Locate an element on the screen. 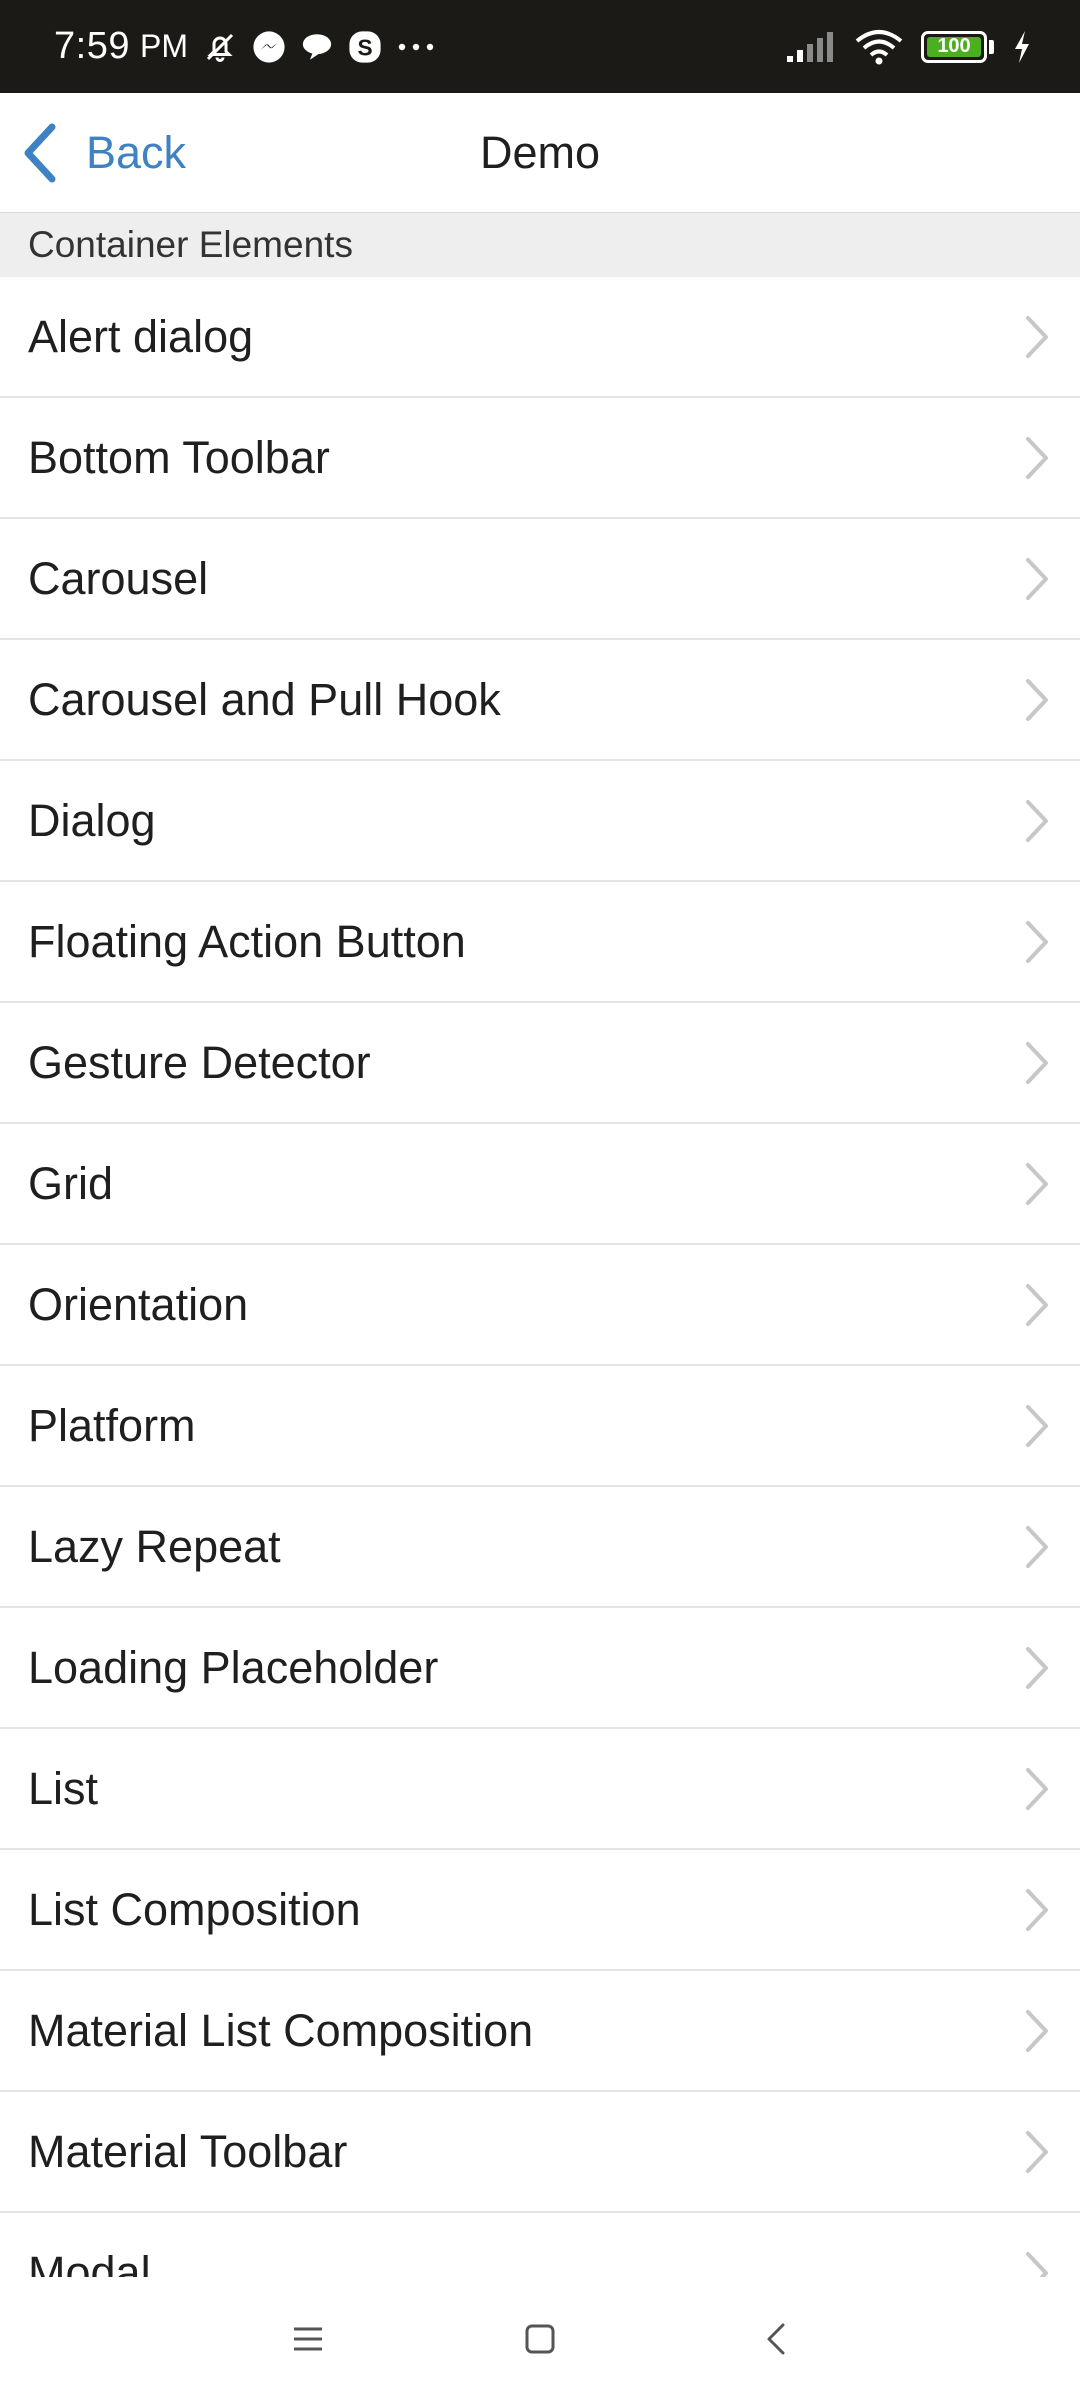 This screenshot has height=2400, width=1080. svg-text: S is located at coordinates (364, 47).